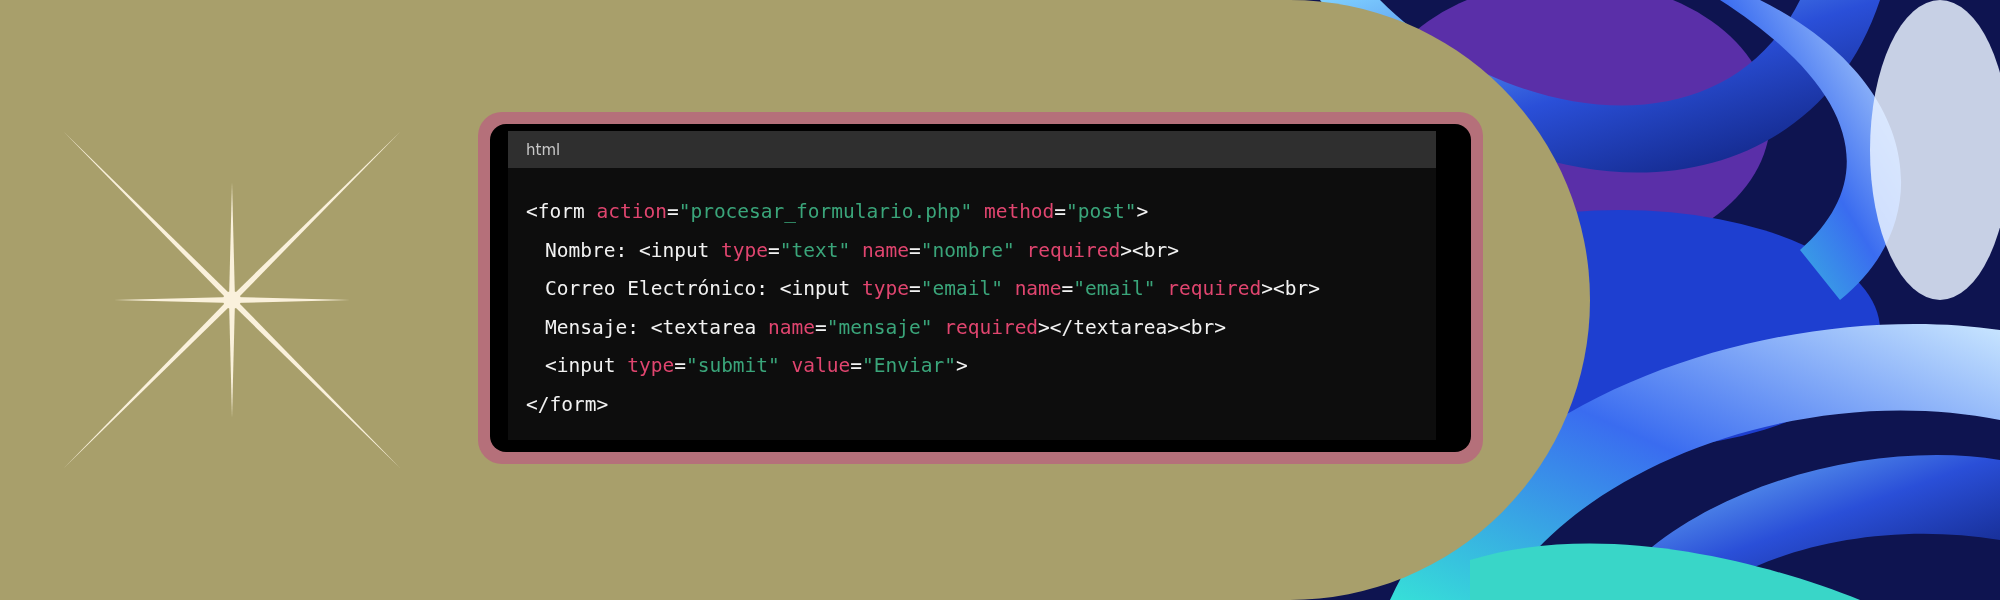 This screenshot has width=2000, height=600. I want to click on sparkle-icon, so click(232, 300).